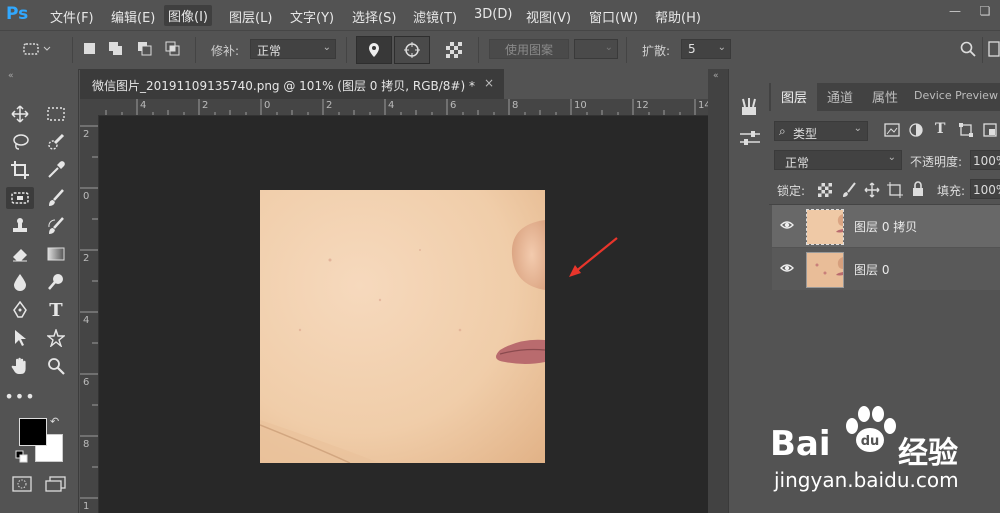 The width and height of the screenshot is (1000, 513). Describe the element at coordinates (116, 49) in the screenshot. I see `add-selection-icon` at that location.